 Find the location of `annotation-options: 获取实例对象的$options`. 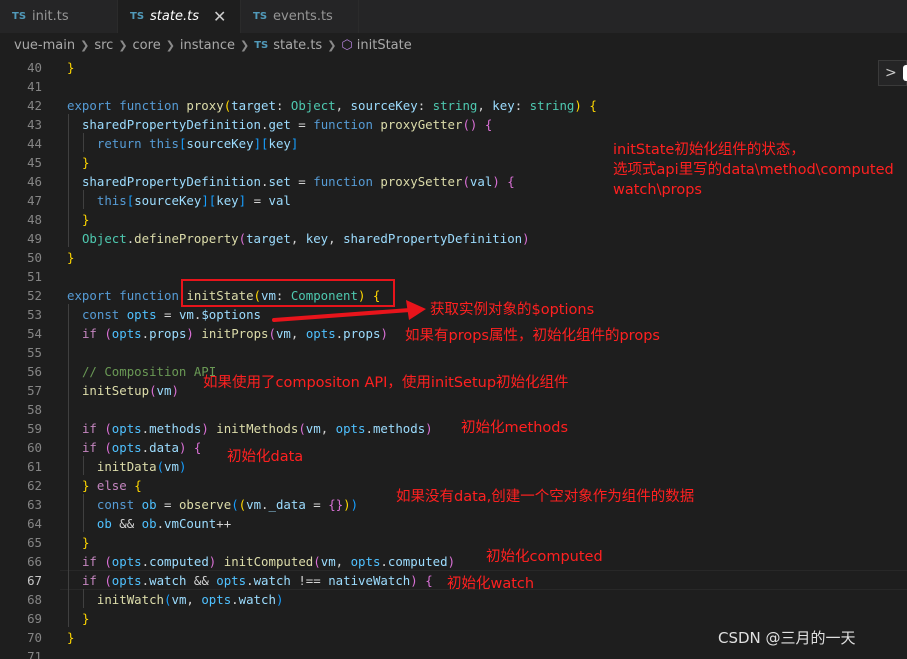

annotation-options: 获取实例对象的$options is located at coordinates (512, 310).